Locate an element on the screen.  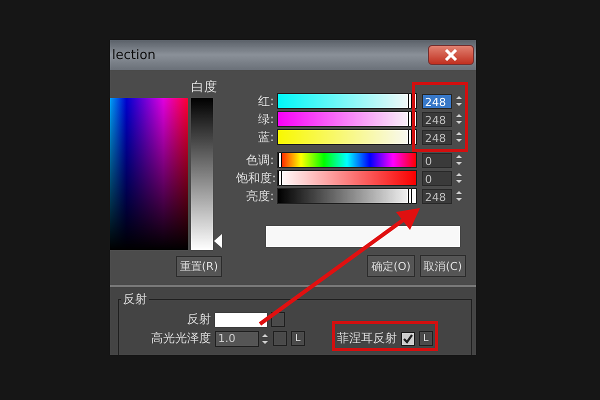
close-button is located at coordinates (451, 55).